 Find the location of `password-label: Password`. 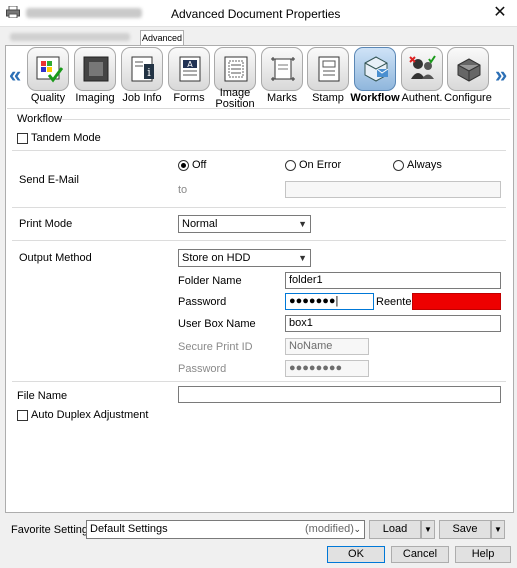

password-label: Password is located at coordinates (202, 302).